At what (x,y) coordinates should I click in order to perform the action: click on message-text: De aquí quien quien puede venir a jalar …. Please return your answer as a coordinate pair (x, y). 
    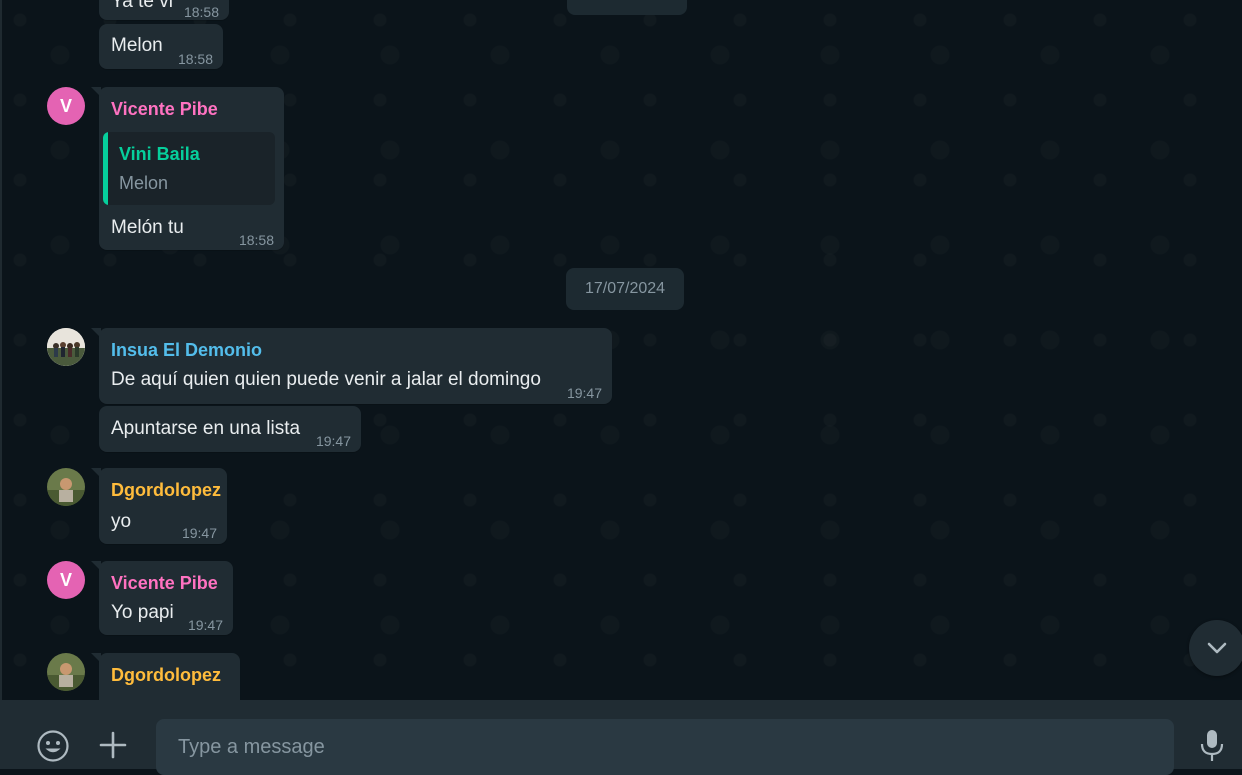
    Looking at the image, I should click on (326, 379).